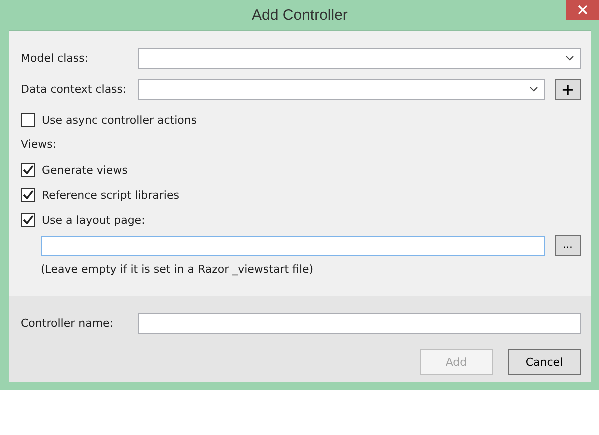 This screenshot has width=599, height=435. I want to click on checkbox-label: Reference script libraries, so click(111, 195).